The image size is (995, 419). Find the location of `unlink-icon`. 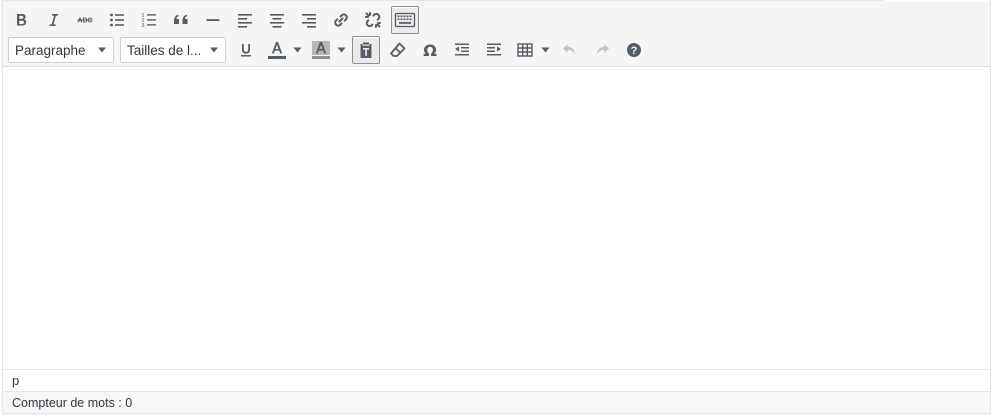

unlink-icon is located at coordinates (373, 20).